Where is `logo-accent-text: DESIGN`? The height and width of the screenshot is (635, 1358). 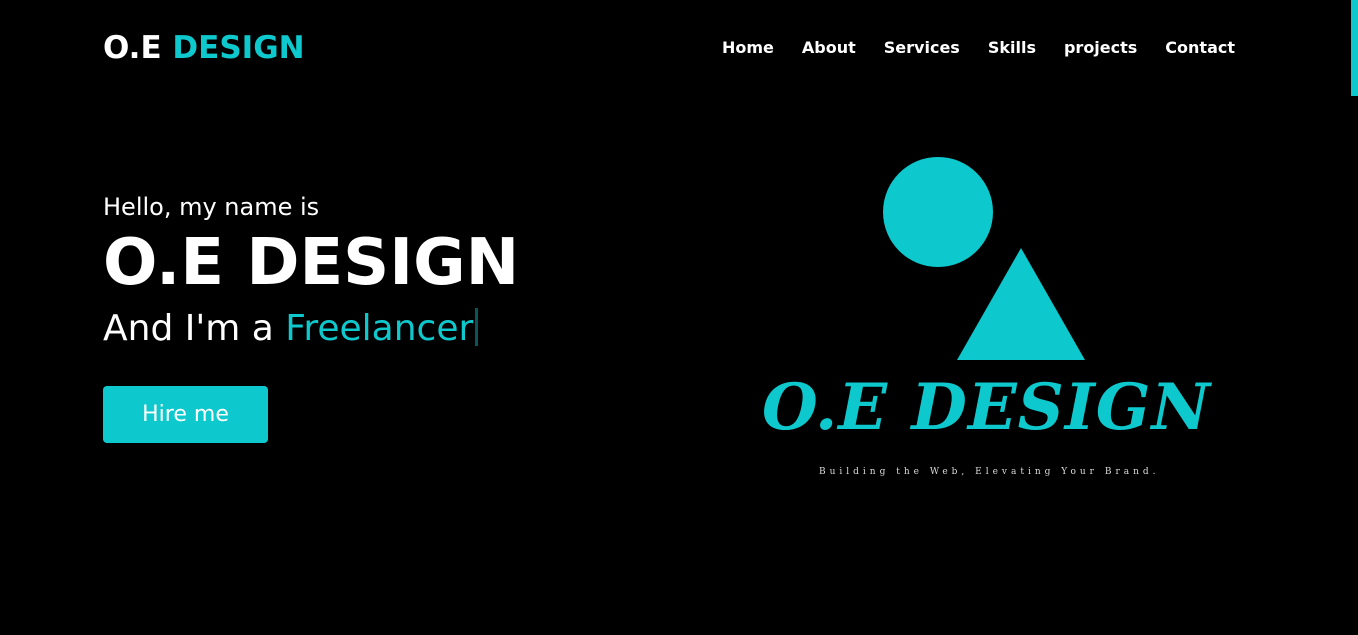 logo-accent-text: DESIGN is located at coordinates (238, 48).